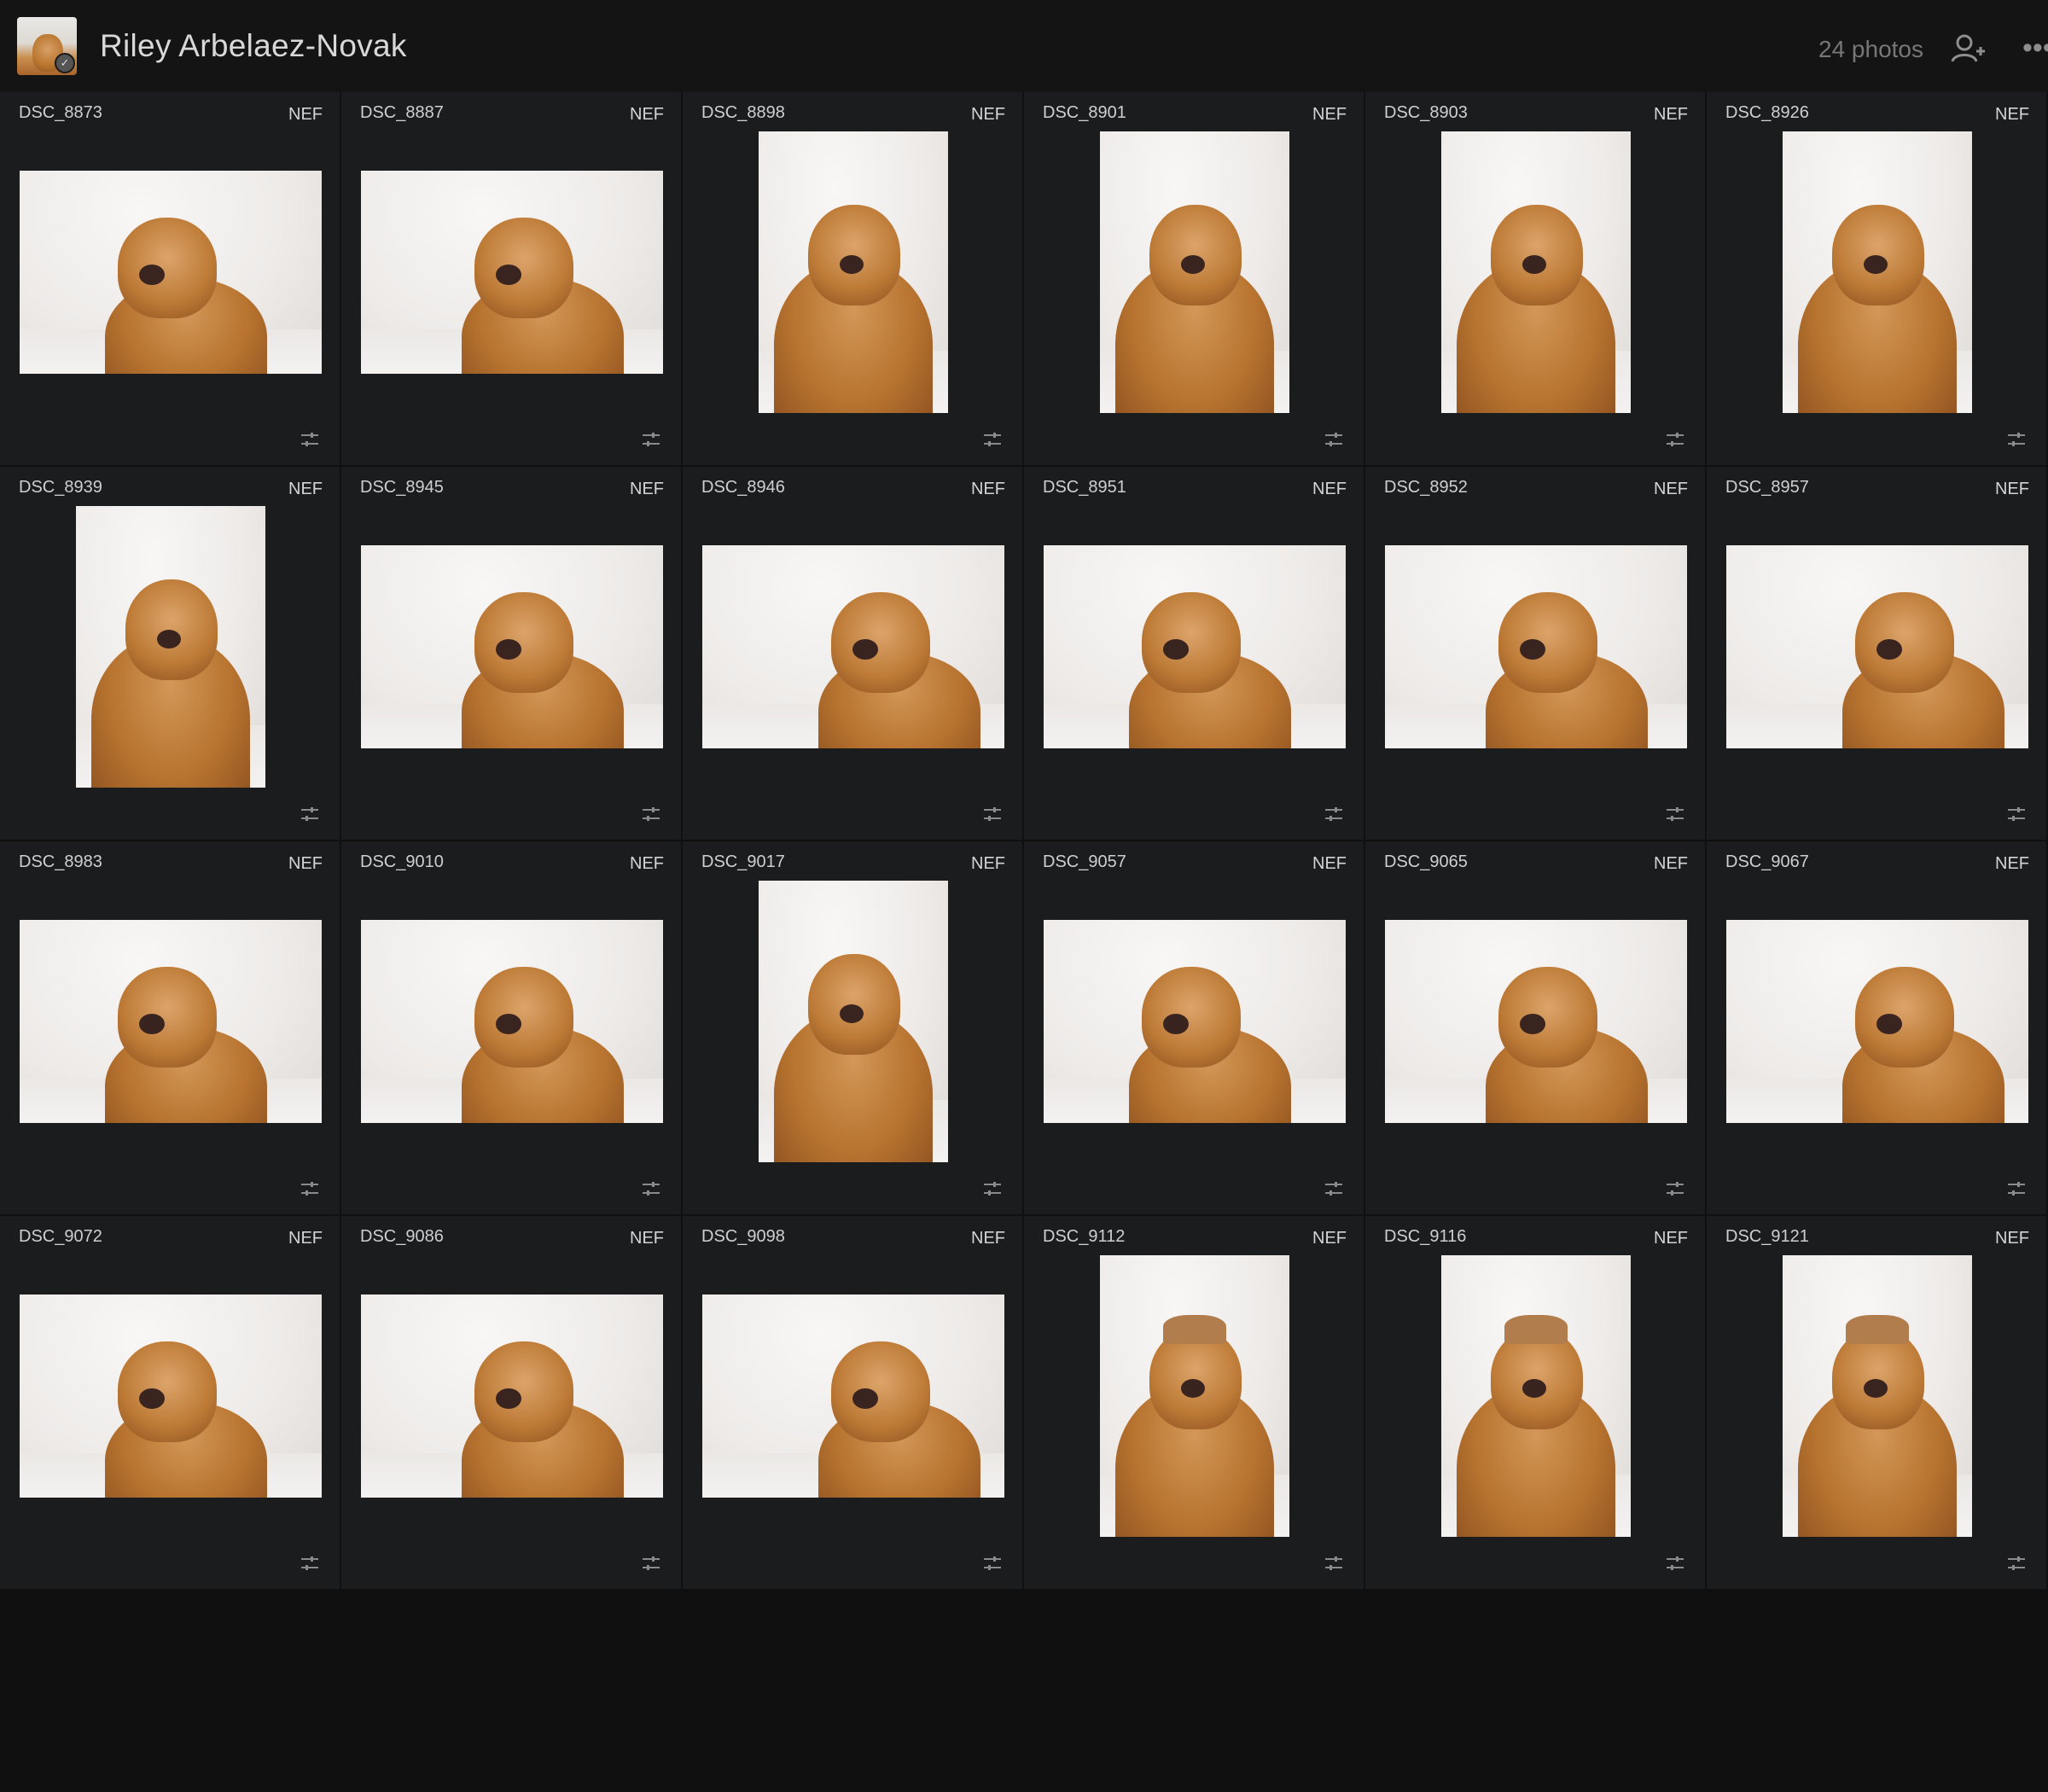 The height and width of the screenshot is (1792, 2048). I want to click on photo-cell-dsc-8957: DSC_8957 NEF, so click(1878, 654).